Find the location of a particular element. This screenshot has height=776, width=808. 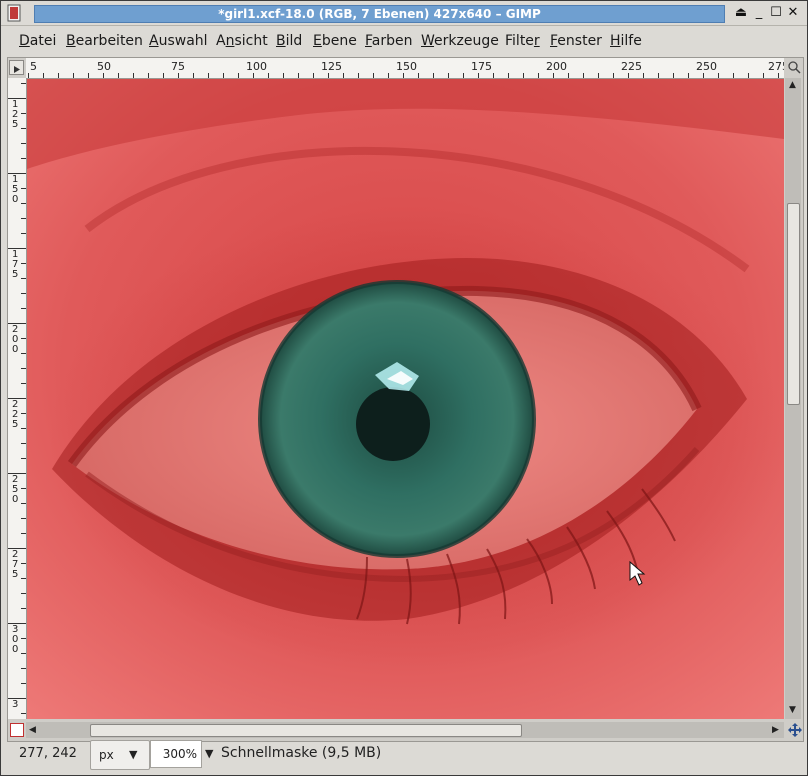

menu-filter: Filter is located at coordinates (522, 41).